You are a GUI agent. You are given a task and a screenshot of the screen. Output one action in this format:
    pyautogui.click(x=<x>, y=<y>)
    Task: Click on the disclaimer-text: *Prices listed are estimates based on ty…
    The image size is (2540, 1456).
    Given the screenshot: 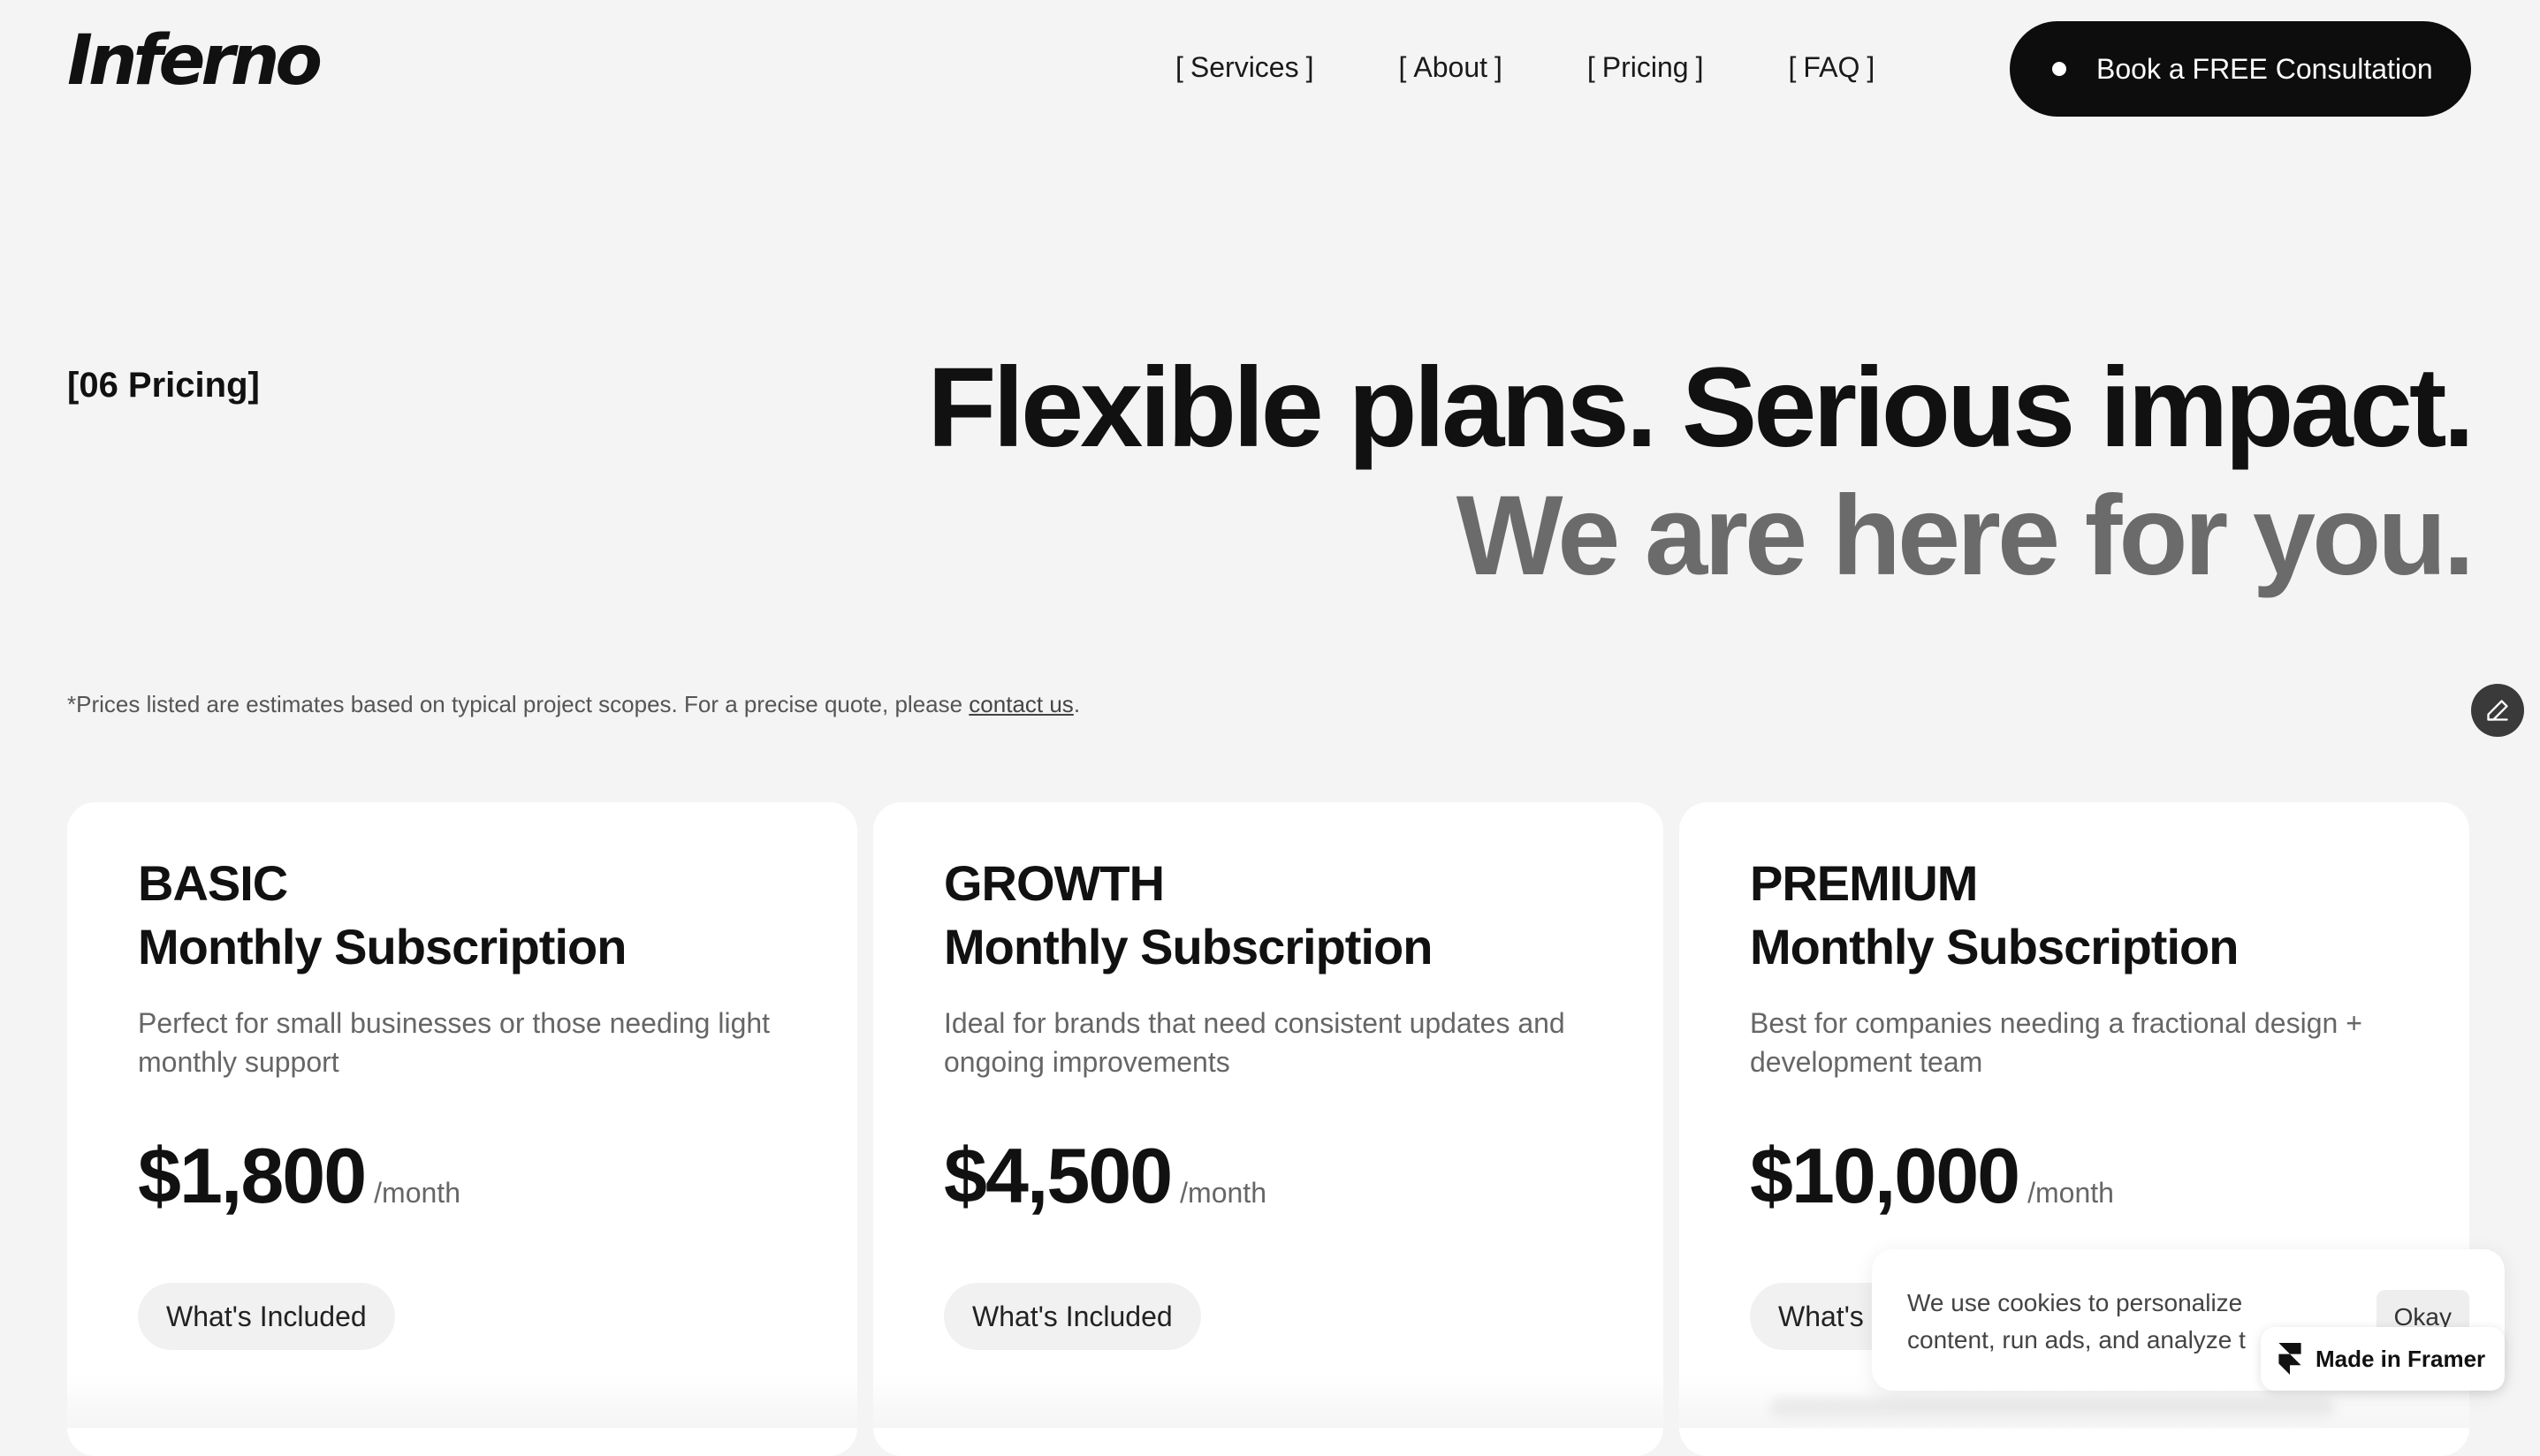 What is the action you would take?
    pyautogui.click(x=518, y=704)
    